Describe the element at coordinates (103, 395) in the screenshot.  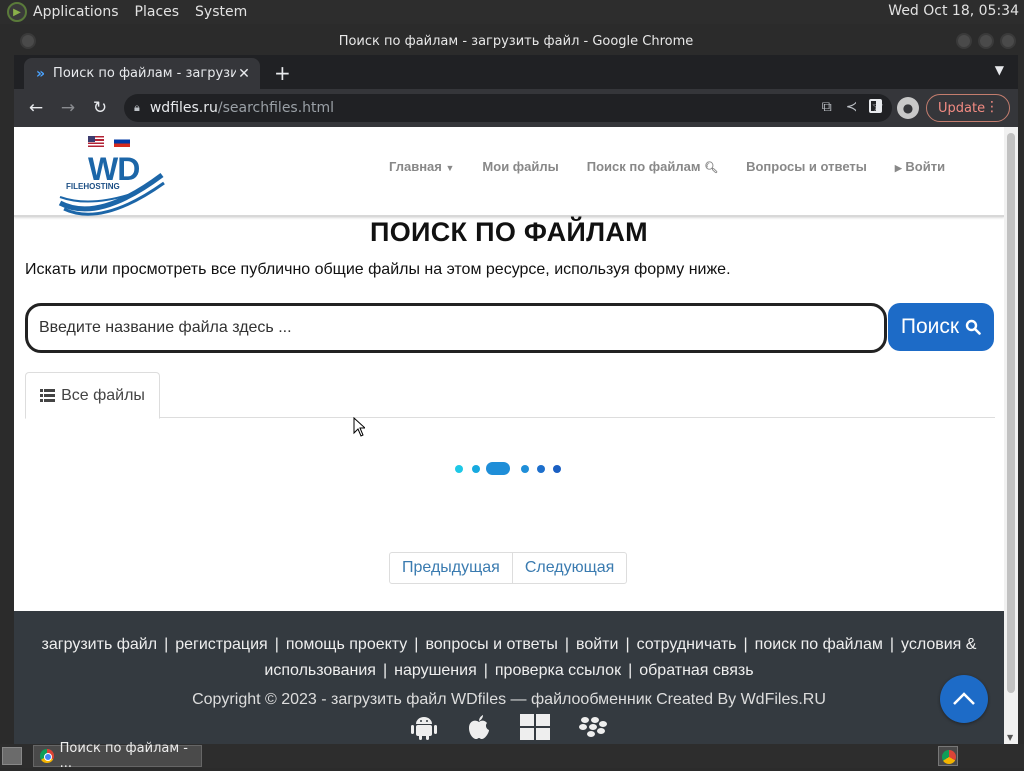
I see `tab-all-files-label: Все файлы` at that location.